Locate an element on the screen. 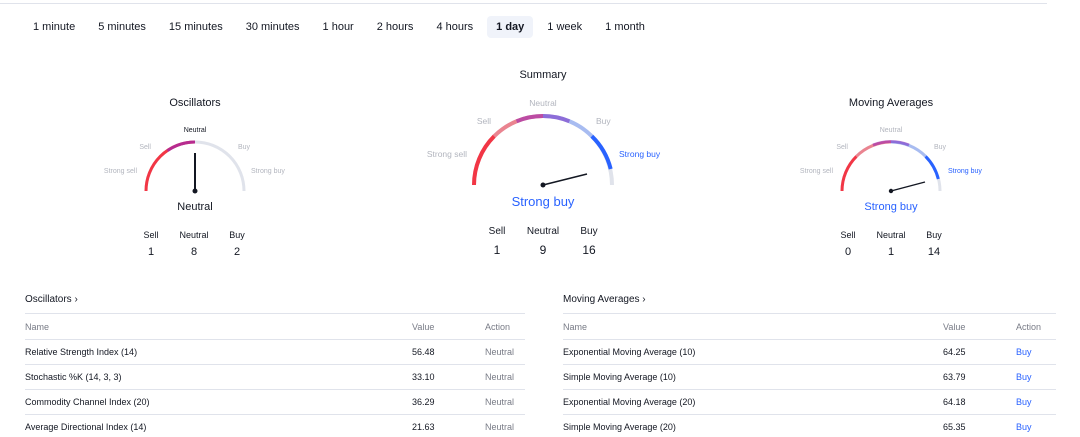 Image resolution: width=1080 pixels, height=437 pixels. indicator-value: 64.25 is located at coordinates (954, 352).